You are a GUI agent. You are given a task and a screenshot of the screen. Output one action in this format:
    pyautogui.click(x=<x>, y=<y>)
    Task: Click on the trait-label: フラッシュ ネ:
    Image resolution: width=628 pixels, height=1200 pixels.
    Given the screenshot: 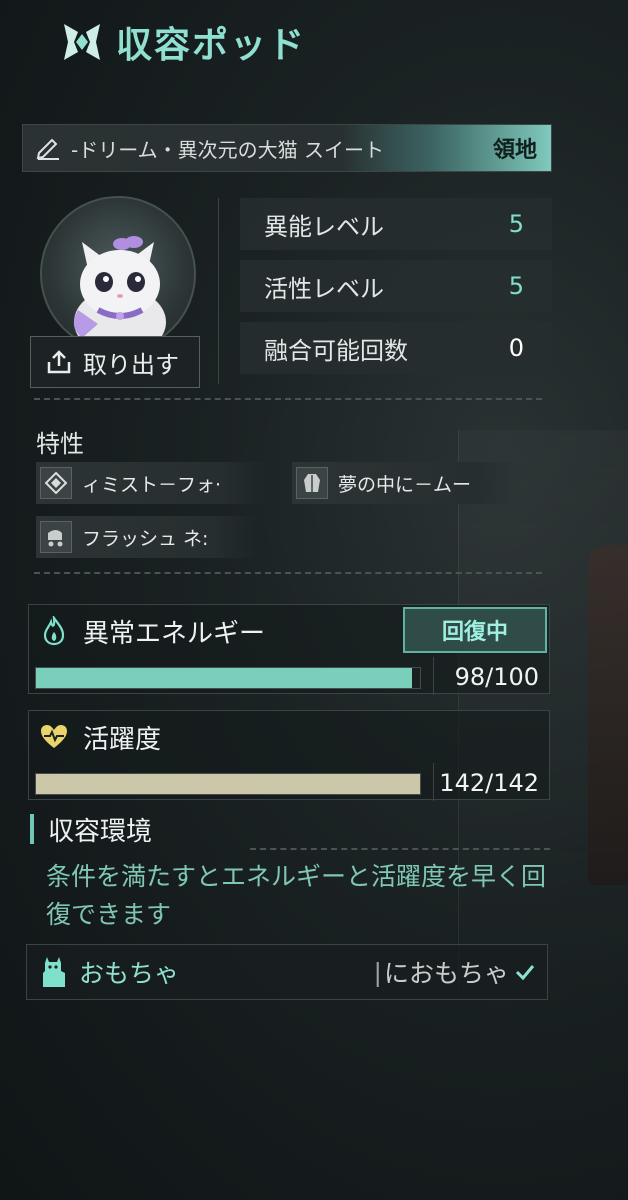 What is the action you would take?
    pyautogui.click(x=145, y=538)
    